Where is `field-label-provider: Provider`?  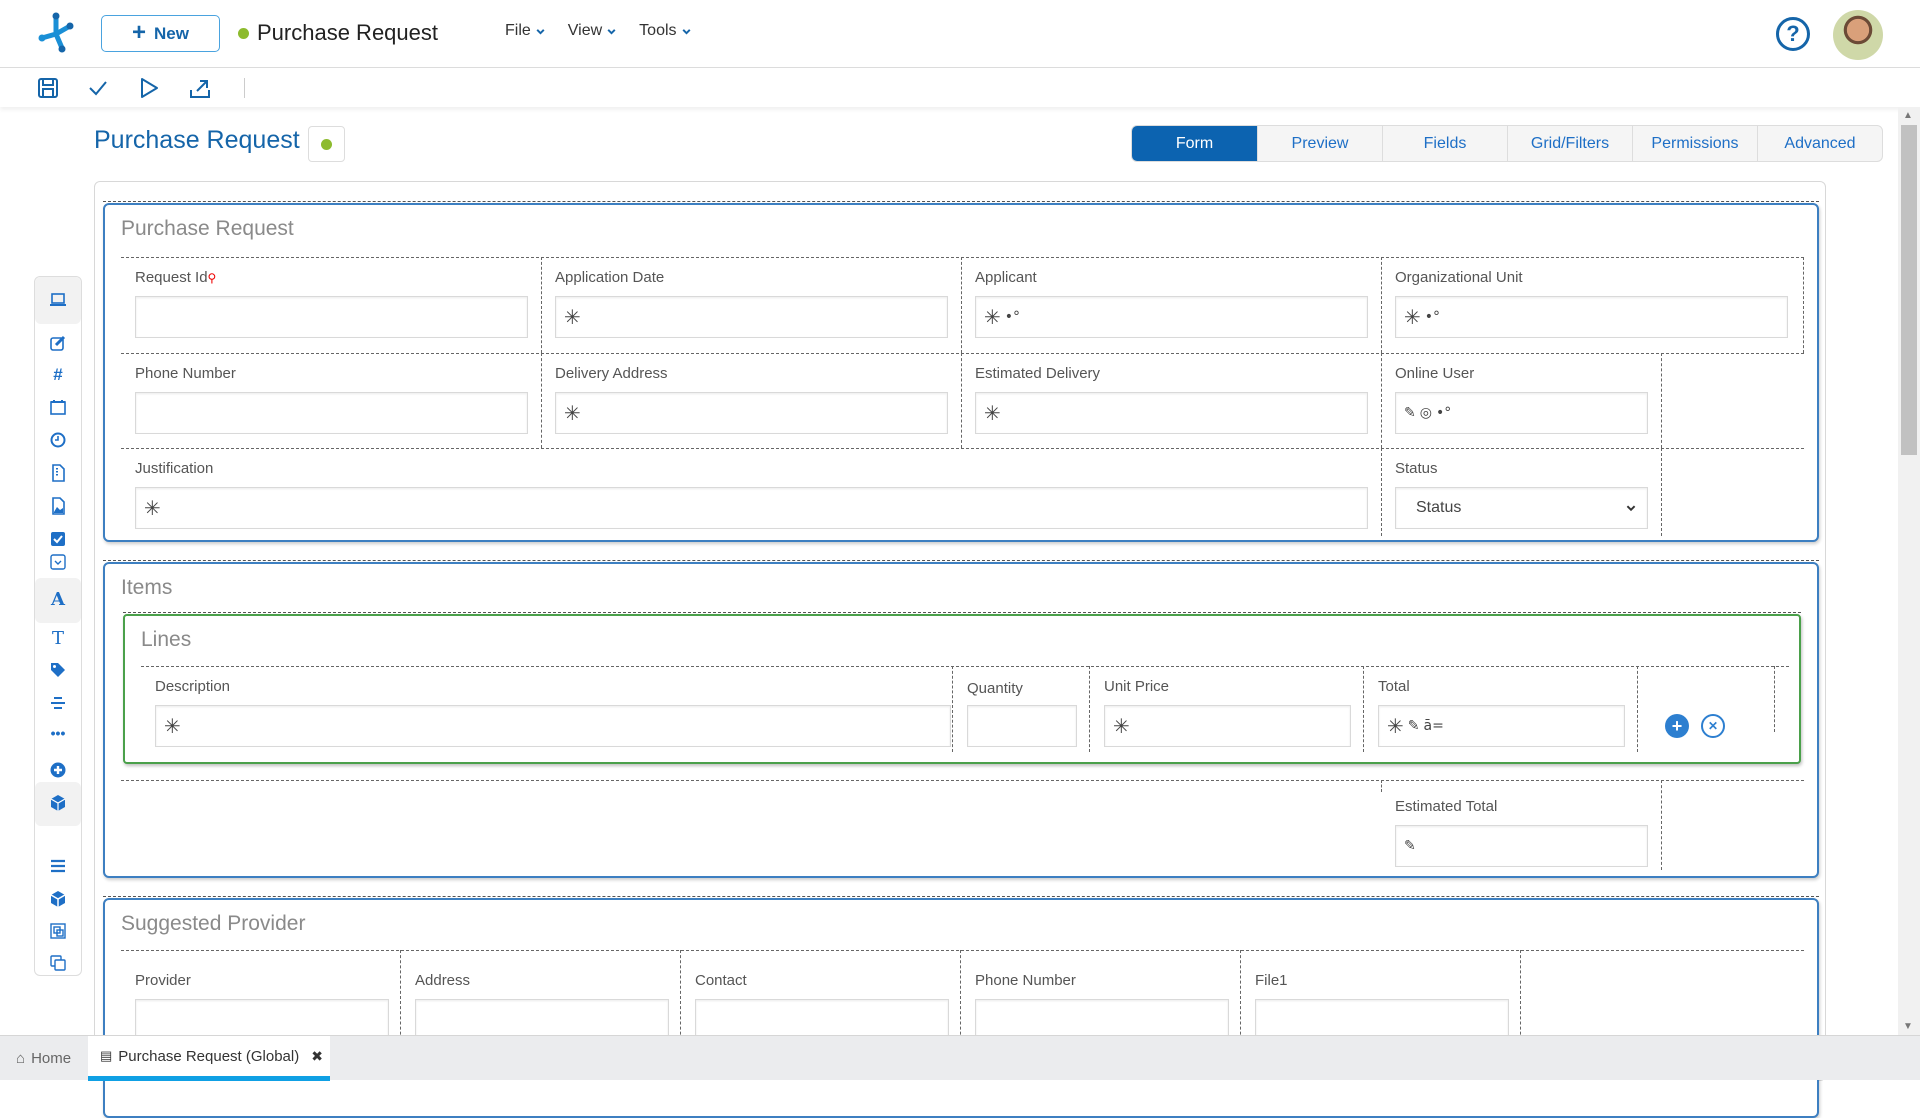 field-label-provider: Provider is located at coordinates (163, 980).